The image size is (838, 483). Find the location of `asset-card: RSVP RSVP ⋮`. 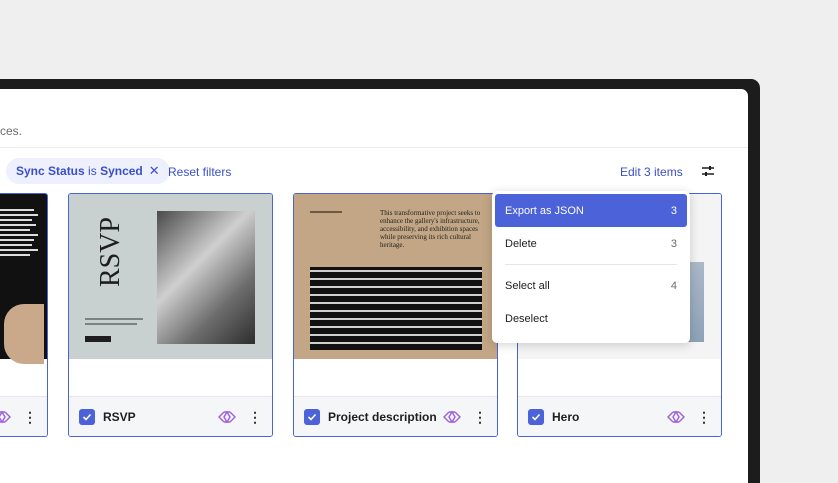

asset-card: RSVP RSVP ⋮ is located at coordinates (170, 315).